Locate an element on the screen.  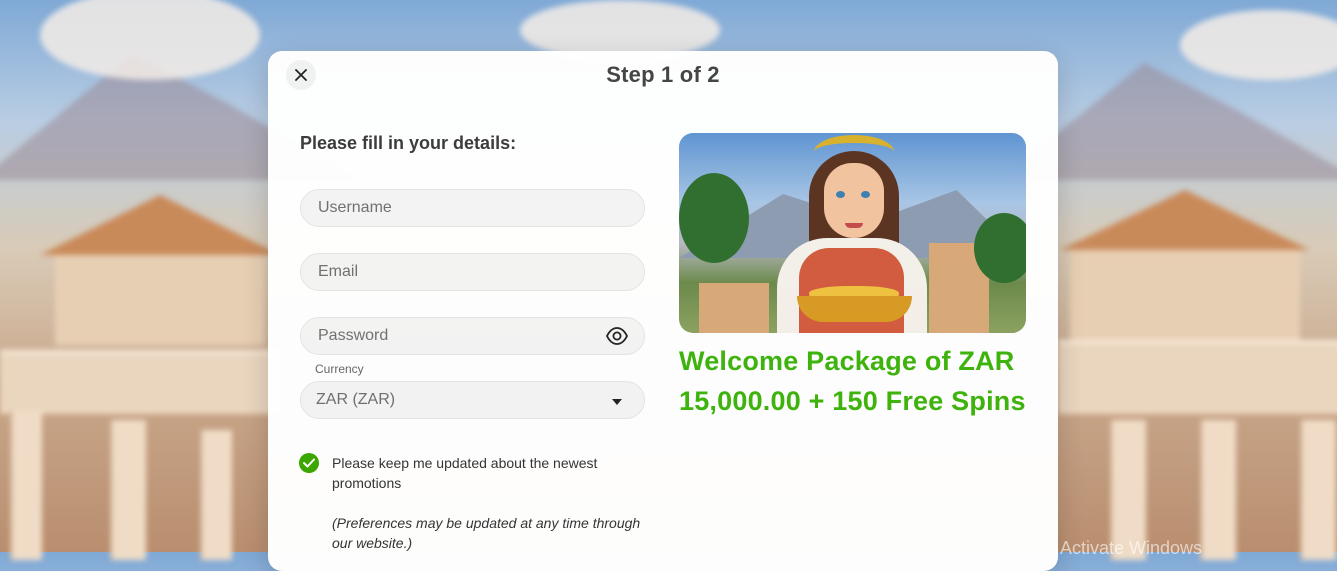
checkmark-icon is located at coordinates (309, 463).